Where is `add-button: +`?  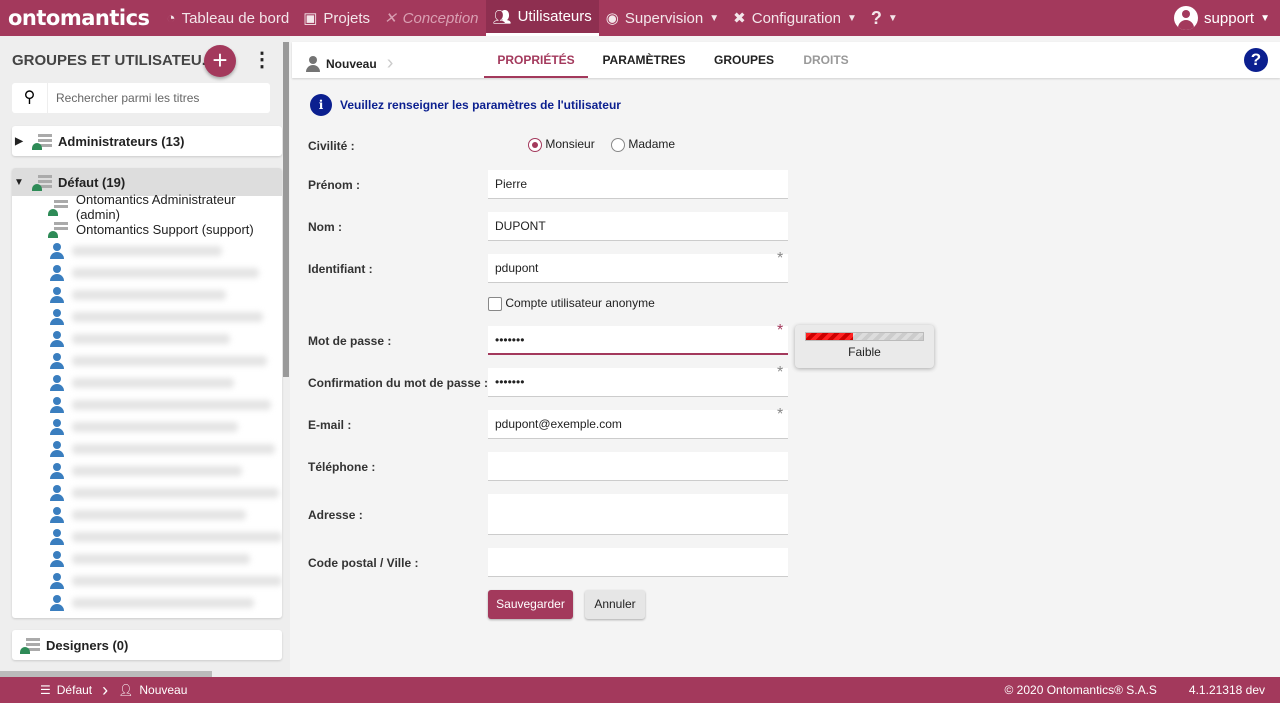
add-button: + is located at coordinates (220, 61).